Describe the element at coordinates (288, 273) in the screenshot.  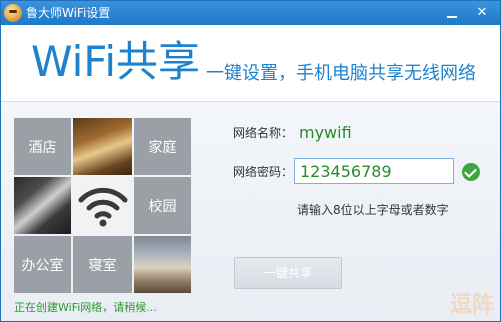
I see `one-click-share-button: 一键共享` at that location.